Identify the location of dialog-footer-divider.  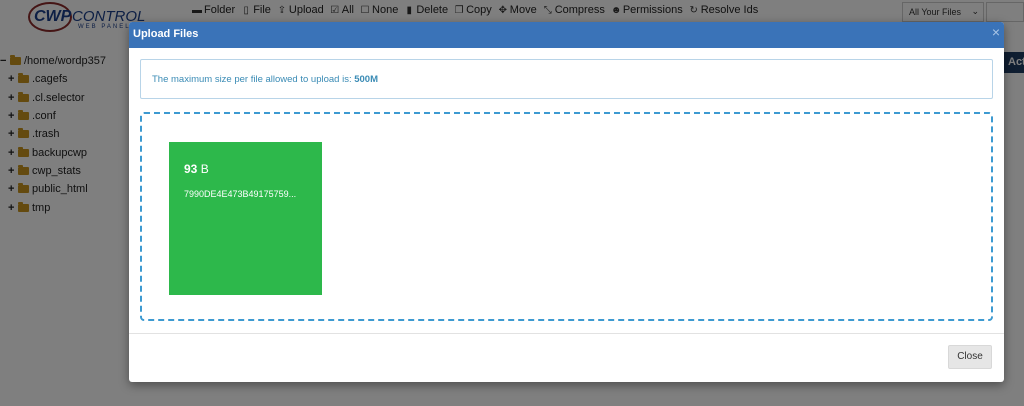
(566, 333).